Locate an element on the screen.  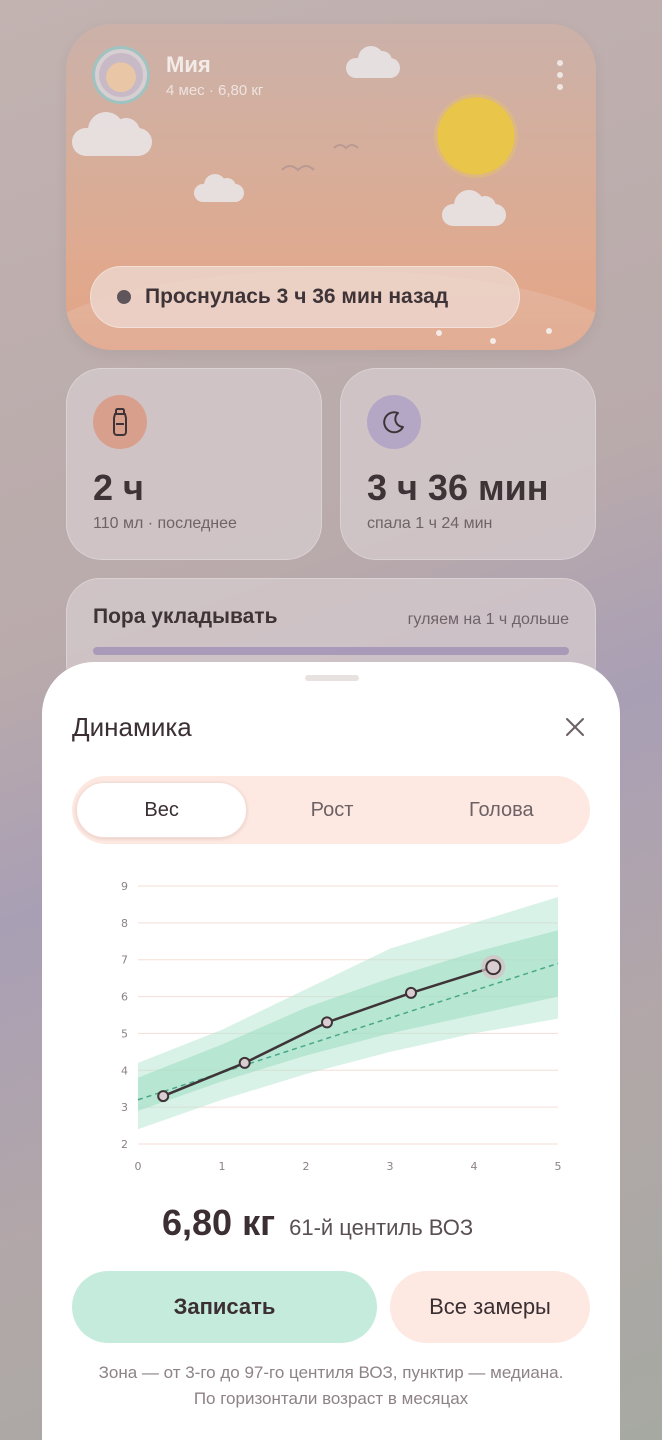
sleep-card: 3 ч 36 мин спала 1 ч 24 мин is located at coordinates (468, 464).